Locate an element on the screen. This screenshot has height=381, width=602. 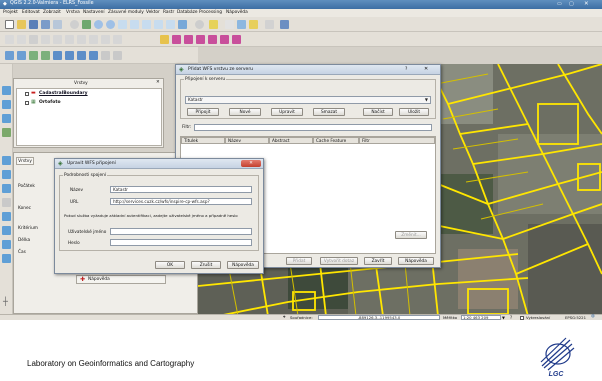
add-postgis-icon is located at coordinates (33, 55).